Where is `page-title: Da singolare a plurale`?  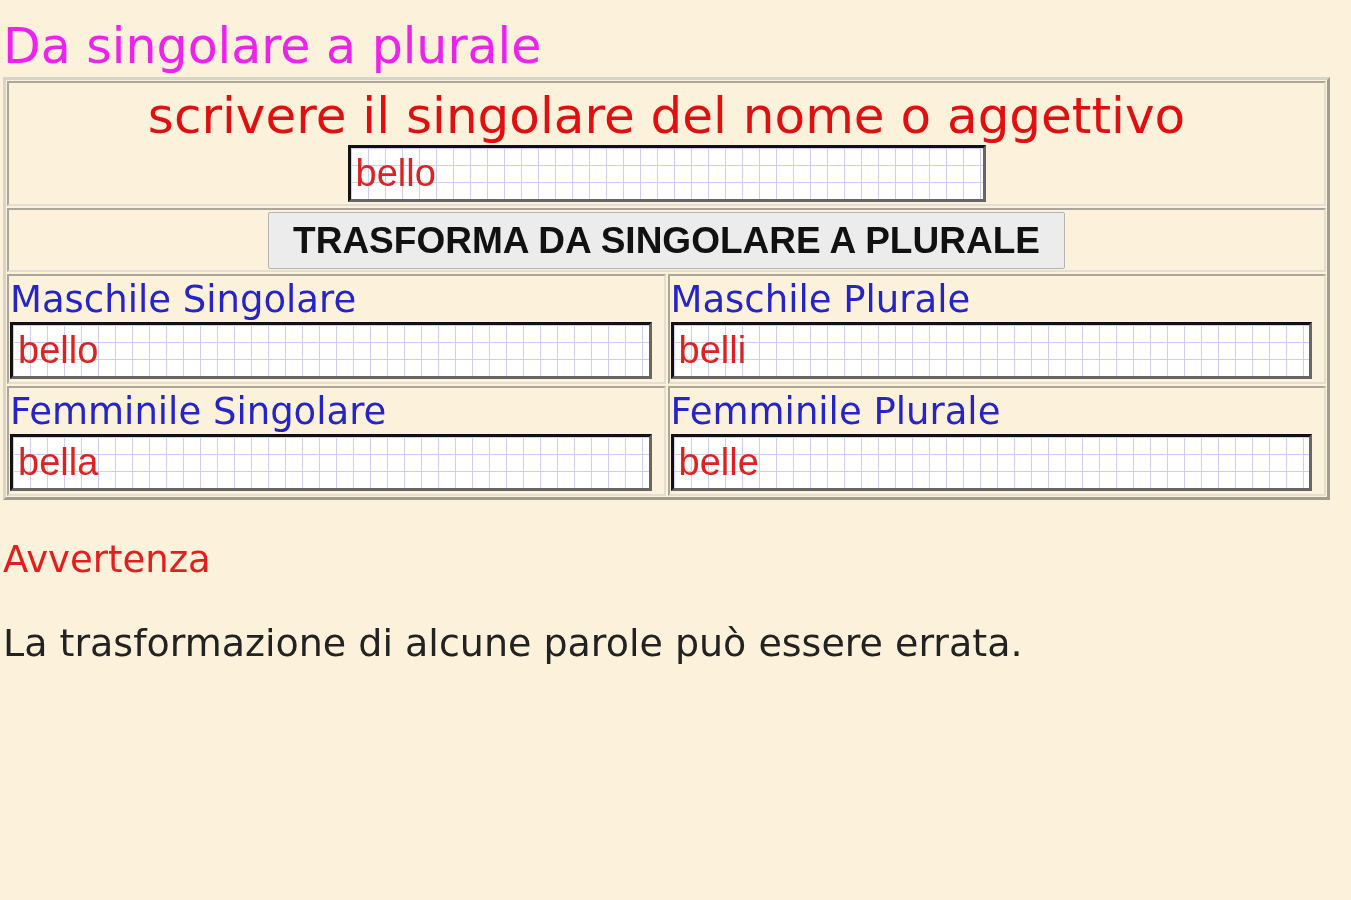
page-title: Da singolare a plurale is located at coordinates (272, 44).